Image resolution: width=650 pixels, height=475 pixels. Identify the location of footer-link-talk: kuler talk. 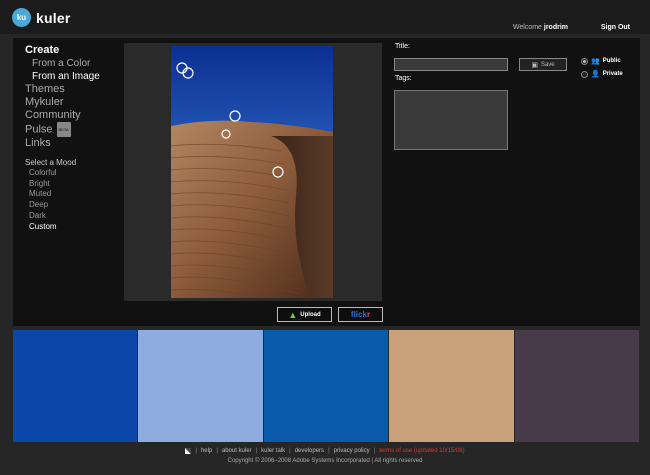
(273, 451).